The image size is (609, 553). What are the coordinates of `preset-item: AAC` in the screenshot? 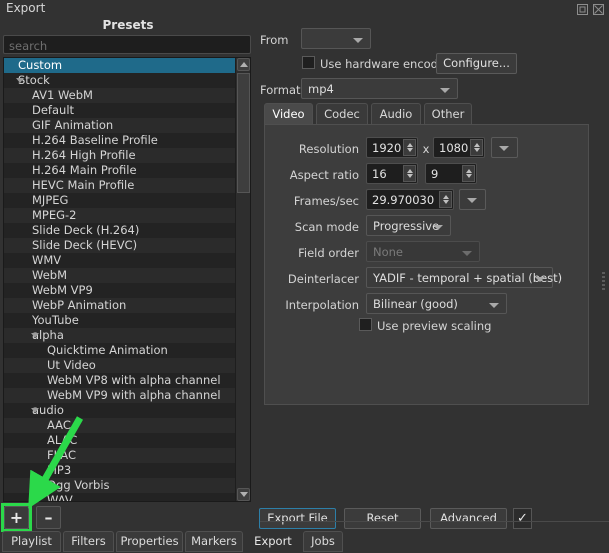 It's located at (120, 425).